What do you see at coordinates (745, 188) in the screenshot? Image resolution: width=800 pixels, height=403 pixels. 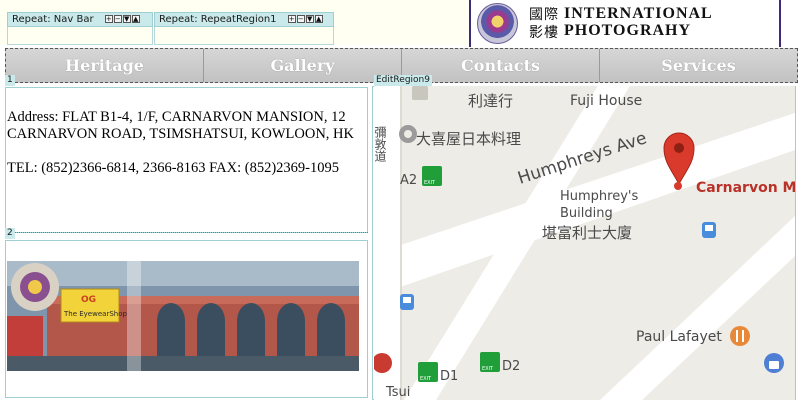 I see `map-label-carnarvon: Carnarvon M` at bounding box center [745, 188].